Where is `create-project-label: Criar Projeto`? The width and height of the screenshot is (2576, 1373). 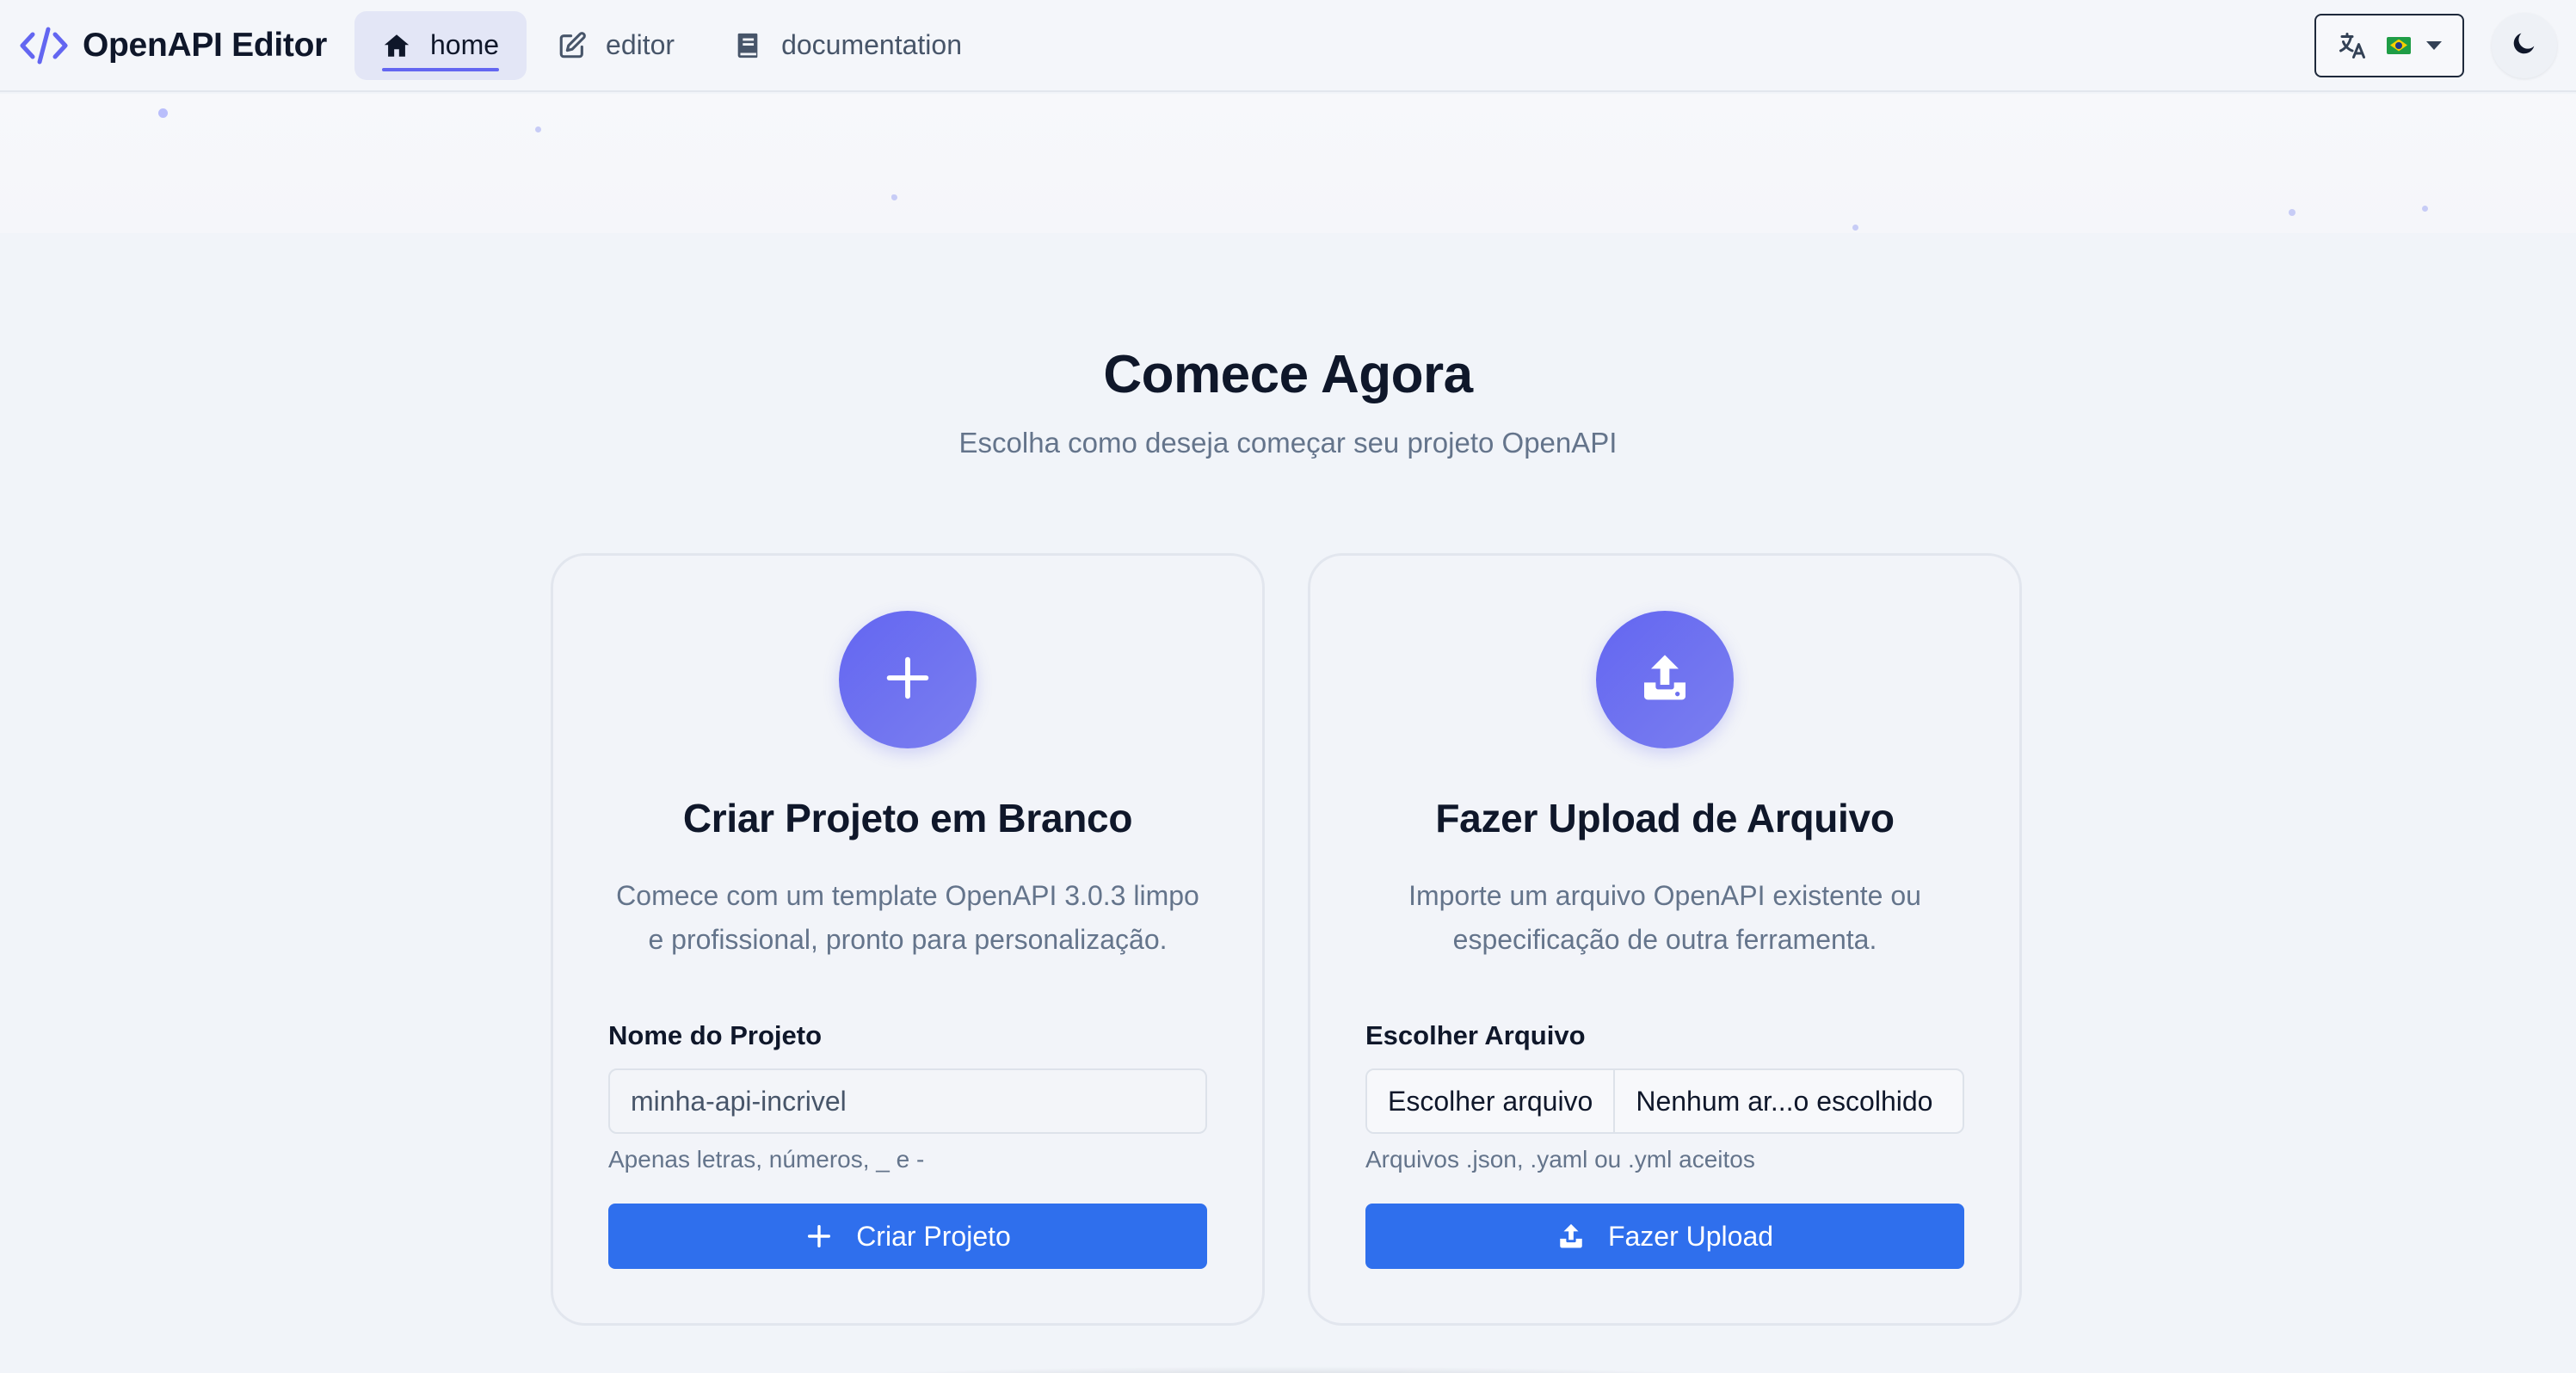 create-project-label: Criar Projeto is located at coordinates (933, 1236).